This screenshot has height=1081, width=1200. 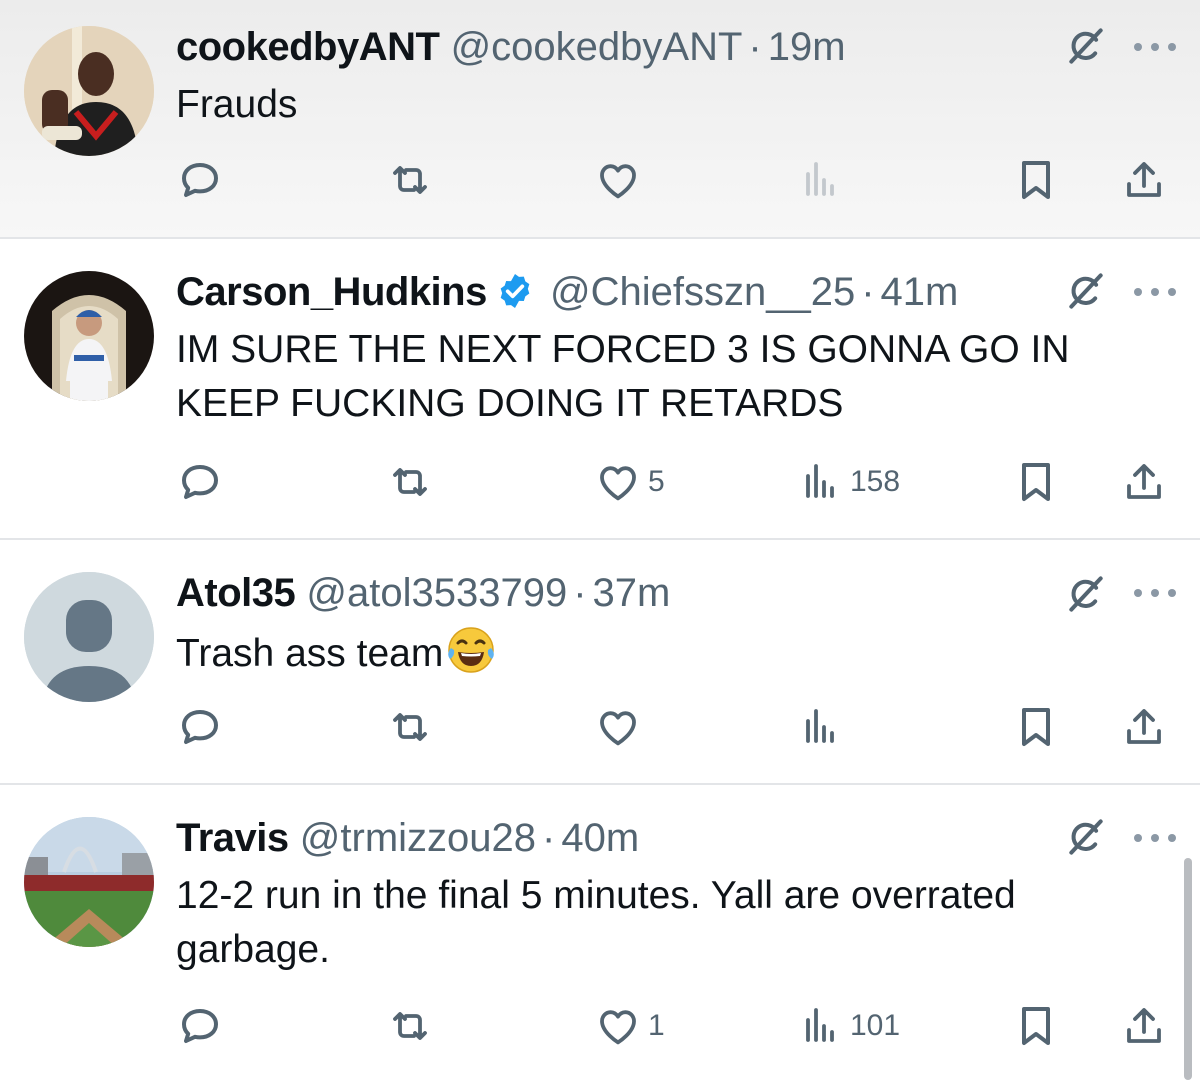 I want to click on tweet-actions: 1 101, so click(x=600, y=1026).